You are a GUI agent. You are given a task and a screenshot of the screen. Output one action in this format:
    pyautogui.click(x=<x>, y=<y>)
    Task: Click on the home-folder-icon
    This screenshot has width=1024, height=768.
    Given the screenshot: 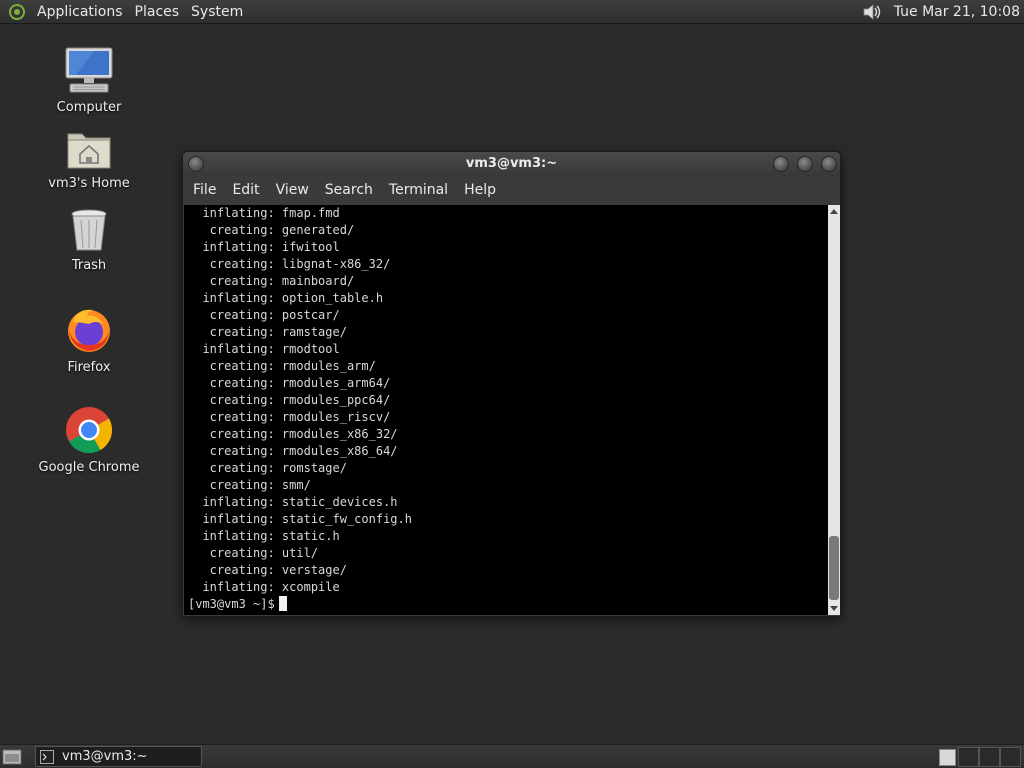 What is the action you would take?
    pyautogui.click(x=89, y=151)
    